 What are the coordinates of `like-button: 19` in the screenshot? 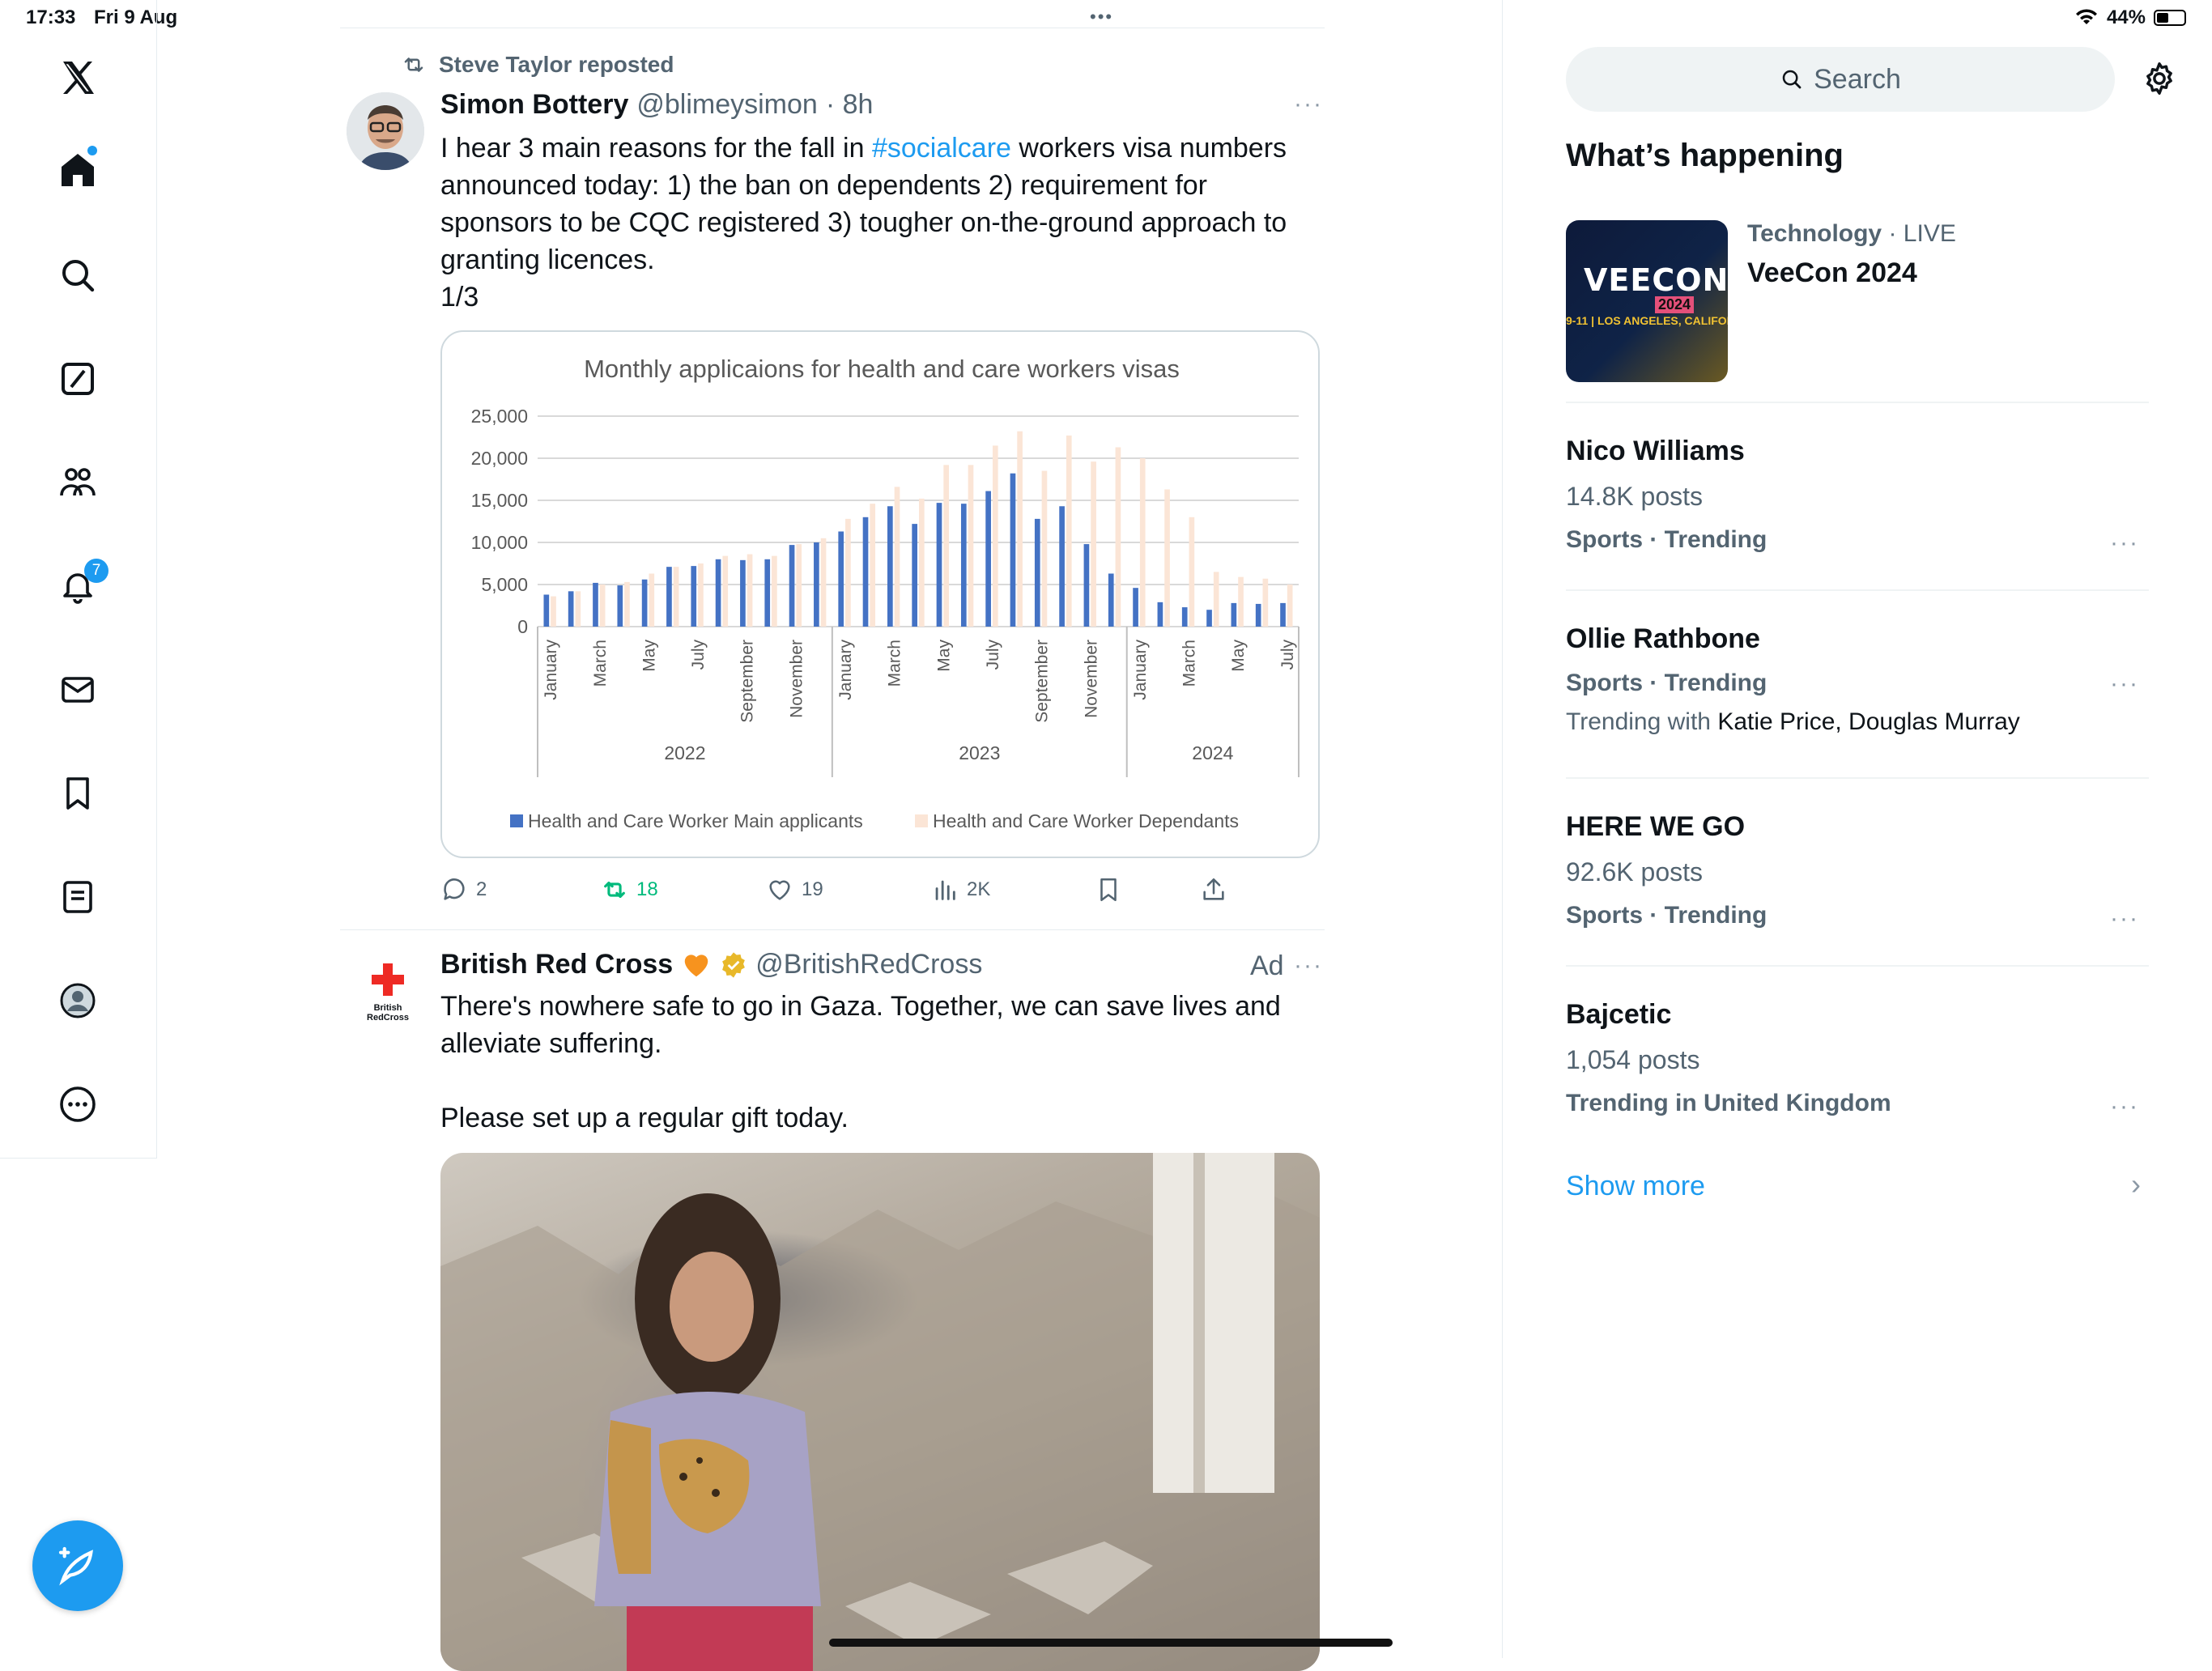 It's located at (795, 890).